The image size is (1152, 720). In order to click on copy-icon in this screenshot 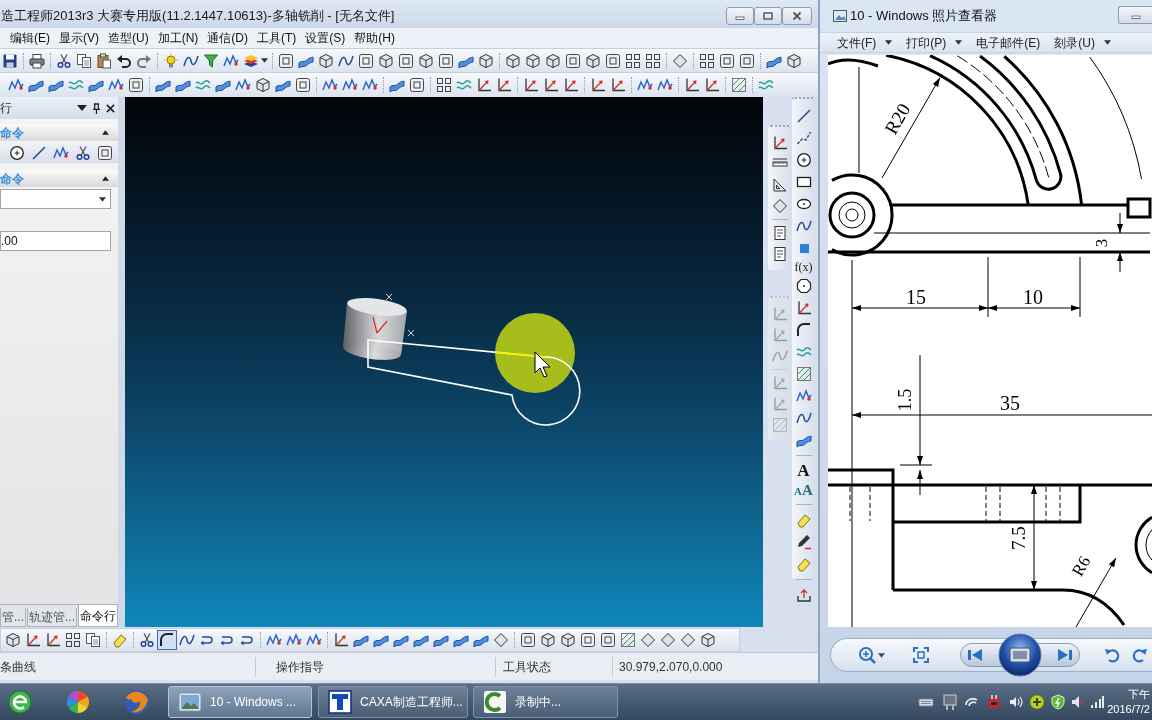, I will do `click(84, 60)`.